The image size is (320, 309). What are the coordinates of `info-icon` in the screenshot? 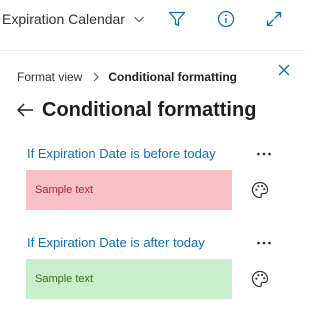 It's located at (226, 19).